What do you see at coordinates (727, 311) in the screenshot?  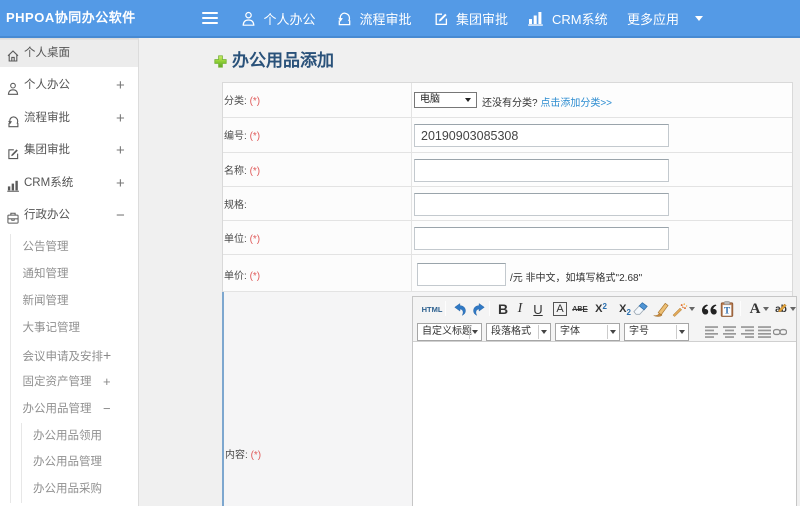 I see `svg-text: T` at bounding box center [727, 311].